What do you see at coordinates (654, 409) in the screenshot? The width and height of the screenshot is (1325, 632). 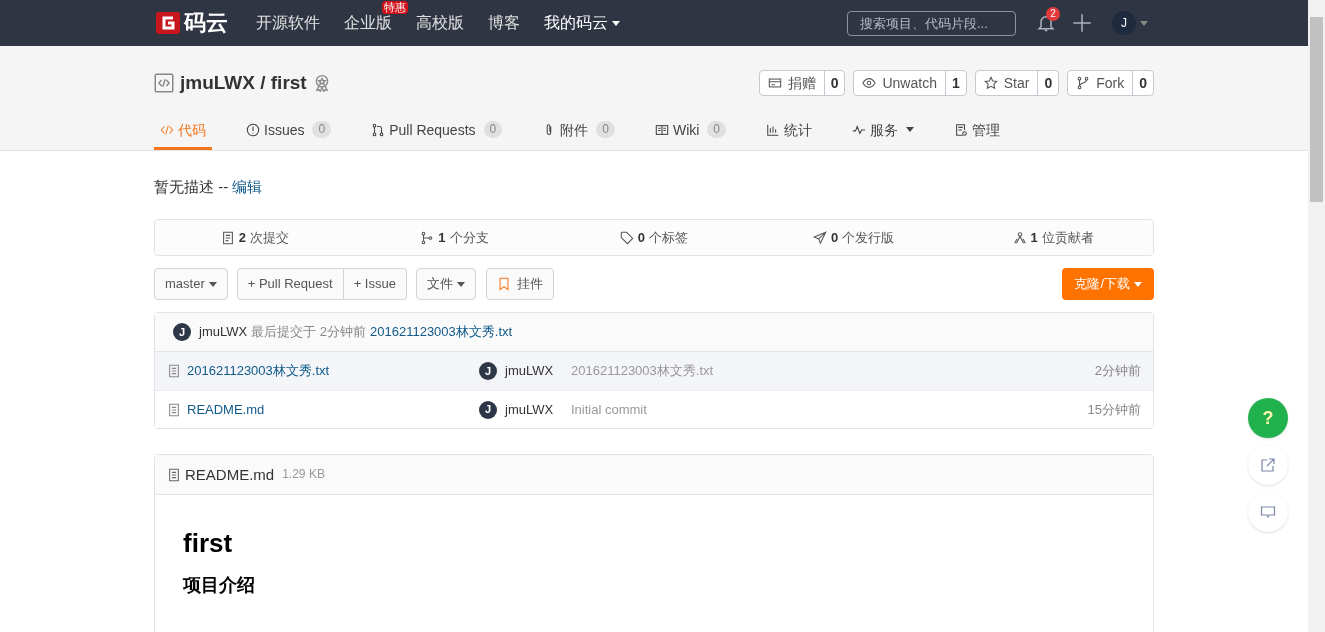 I see `file-row: README.md J jmuLWX Initial commit 15分钟前` at bounding box center [654, 409].